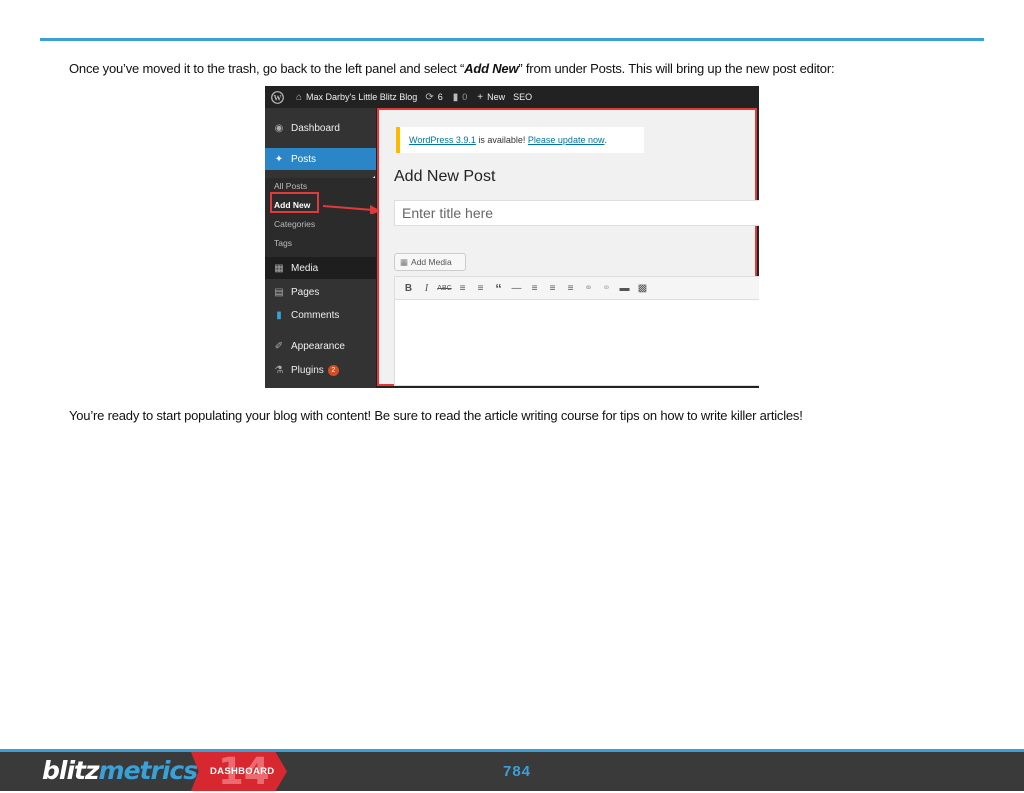 The width and height of the screenshot is (1024, 793). I want to click on sidebar-item-label: Media, so click(305, 268).